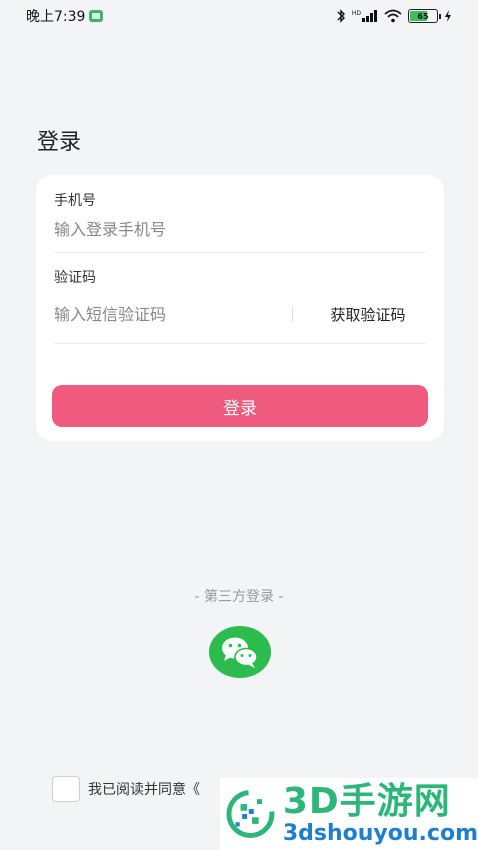  Describe the element at coordinates (75, 201) in the screenshot. I see `phone-label: 手机号` at that location.